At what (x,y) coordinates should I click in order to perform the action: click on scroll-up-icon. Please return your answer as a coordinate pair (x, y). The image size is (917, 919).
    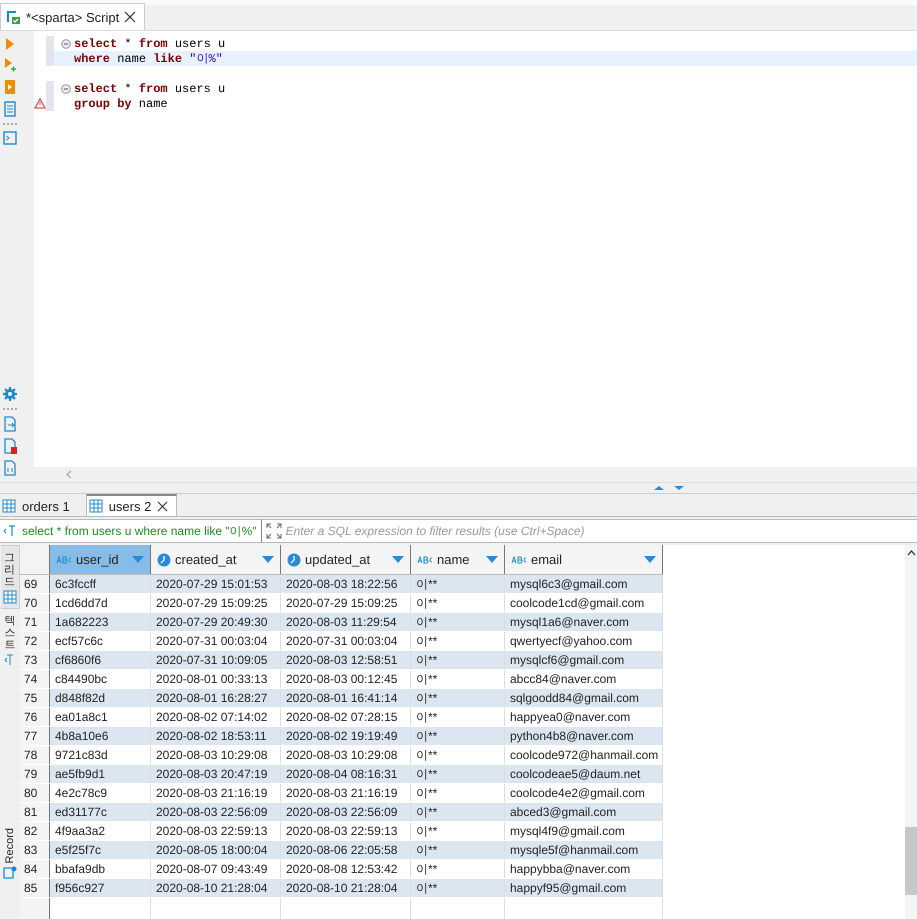
    Looking at the image, I should click on (911, 553).